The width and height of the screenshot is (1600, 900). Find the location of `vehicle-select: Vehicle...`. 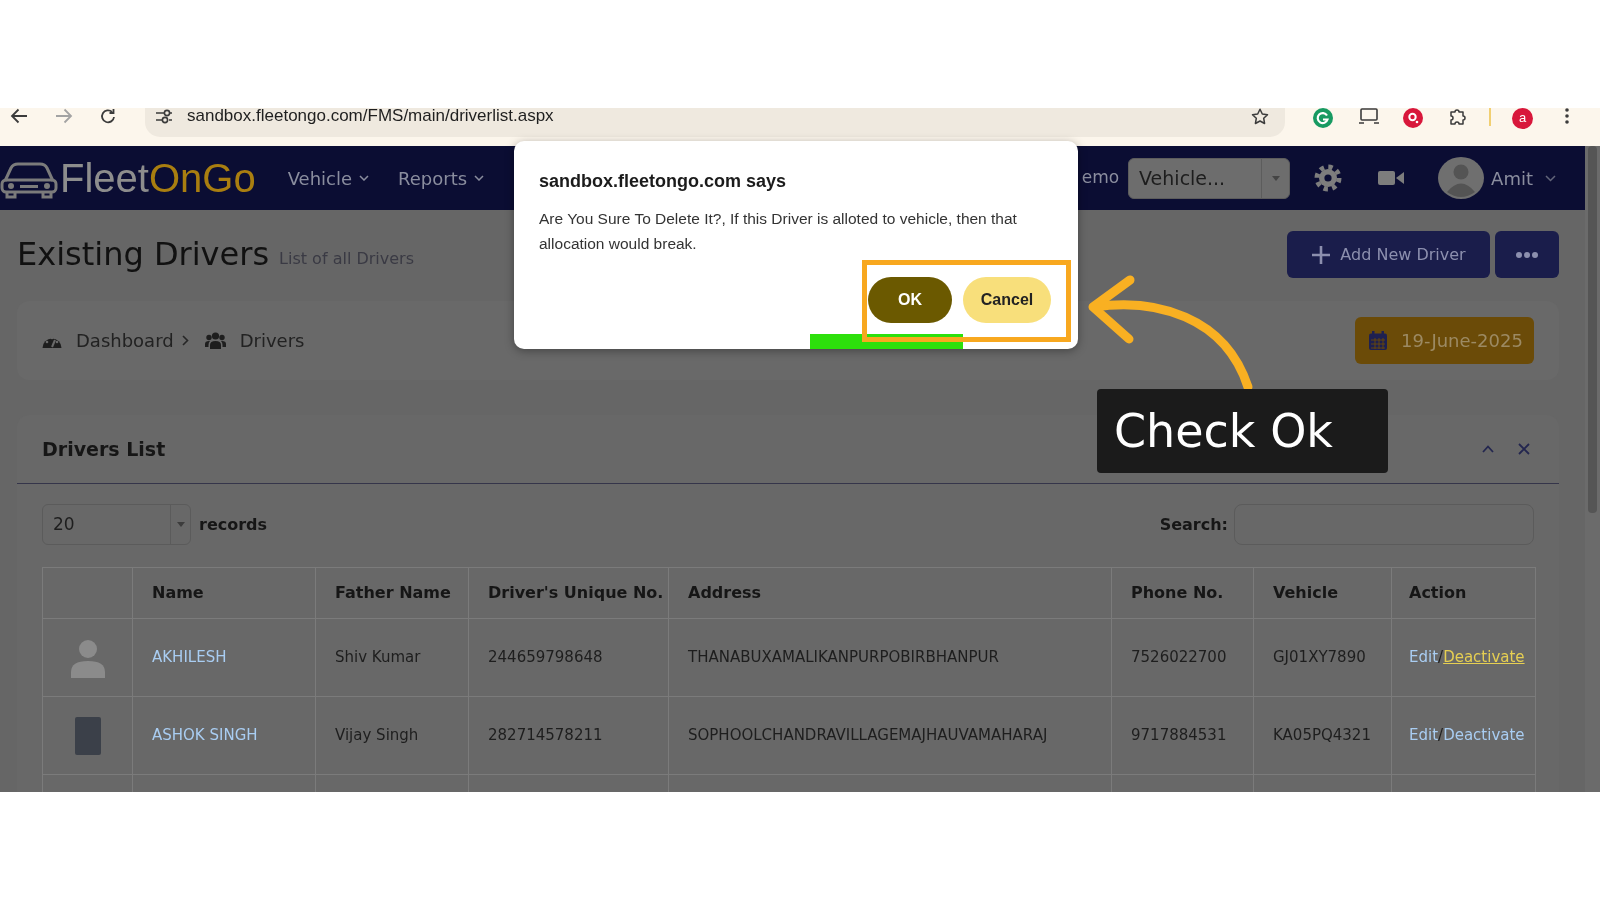

vehicle-select: Vehicle... is located at coordinates (1209, 178).